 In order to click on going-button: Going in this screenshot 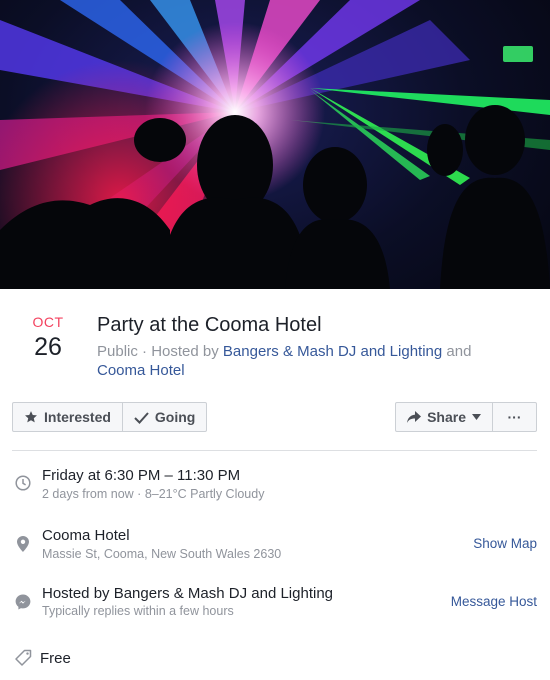, I will do `click(163, 417)`.